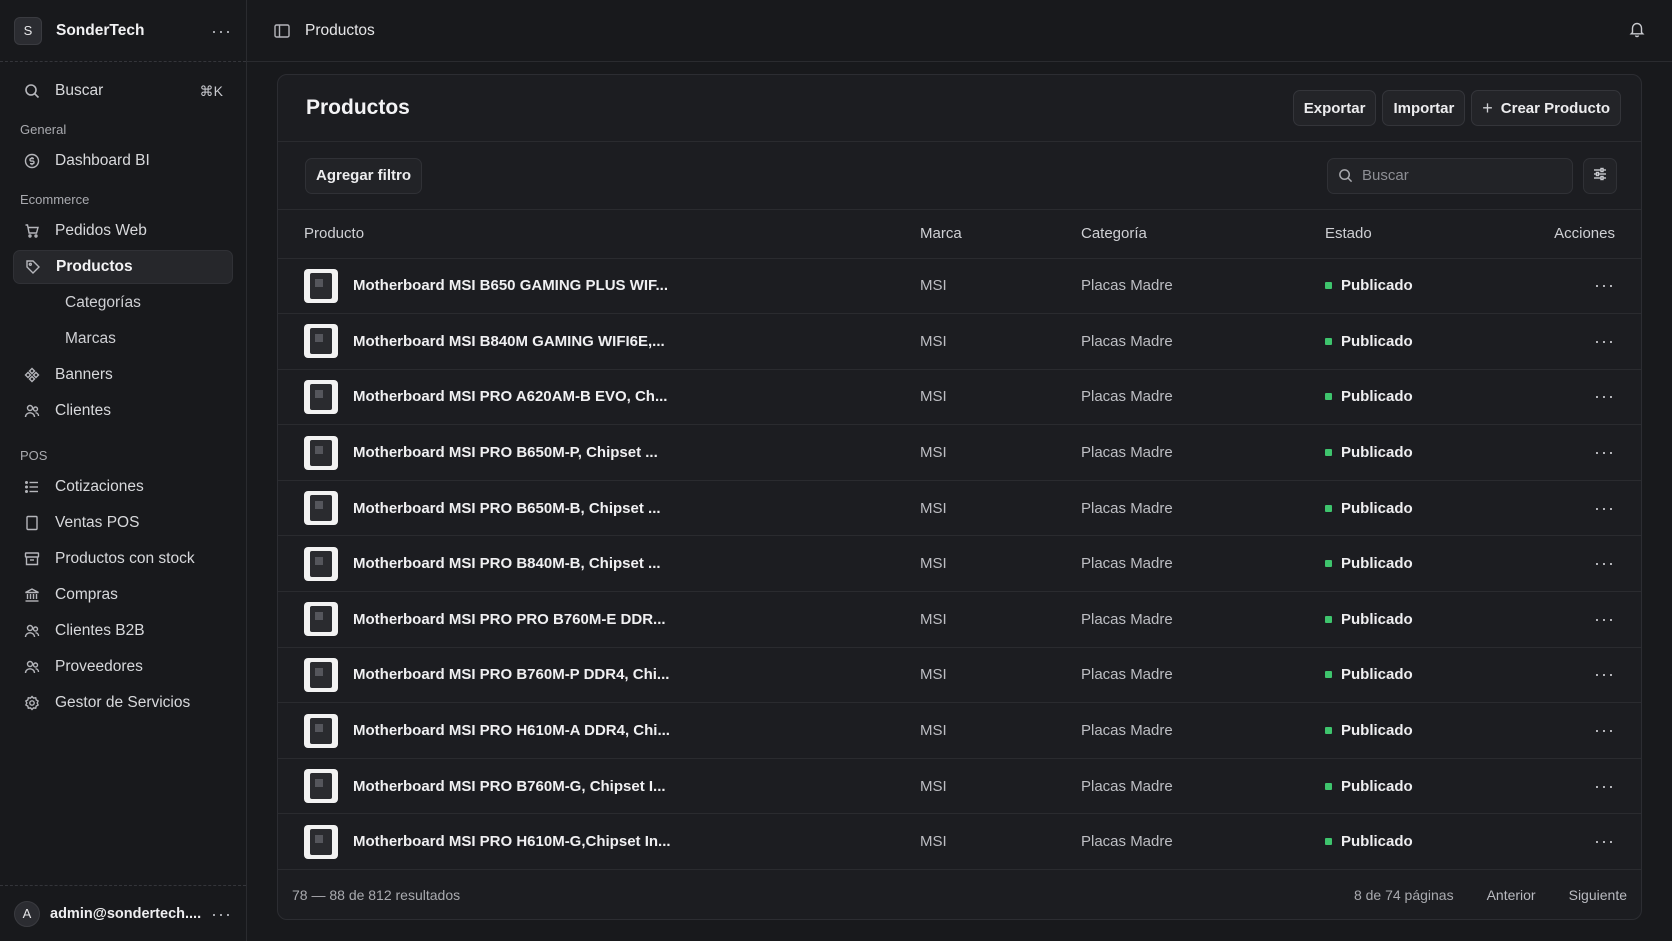 The height and width of the screenshot is (941, 1672). Describe the element at coordinates (123, 703) in the screenshot. I see `sidebar-item-servicios: Gestor de Servicios` at that location.